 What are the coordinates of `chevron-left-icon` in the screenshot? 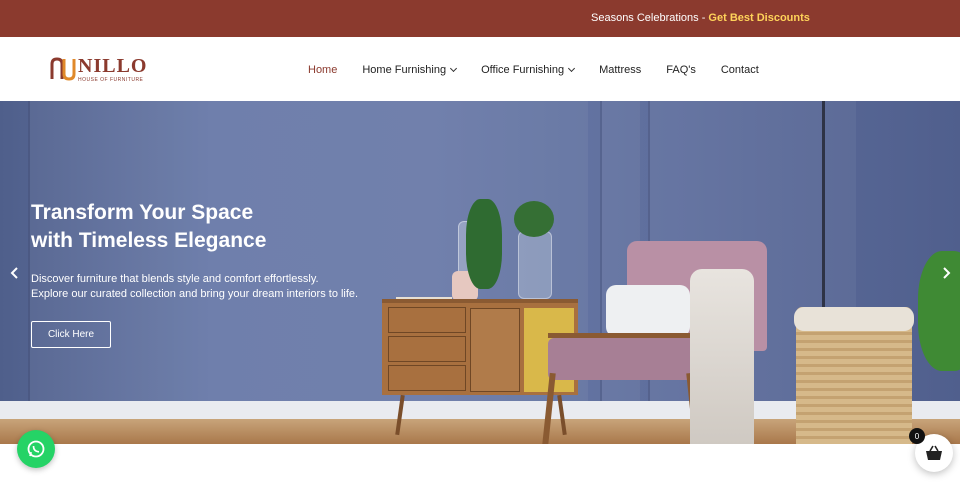 It's located at (15, 273).